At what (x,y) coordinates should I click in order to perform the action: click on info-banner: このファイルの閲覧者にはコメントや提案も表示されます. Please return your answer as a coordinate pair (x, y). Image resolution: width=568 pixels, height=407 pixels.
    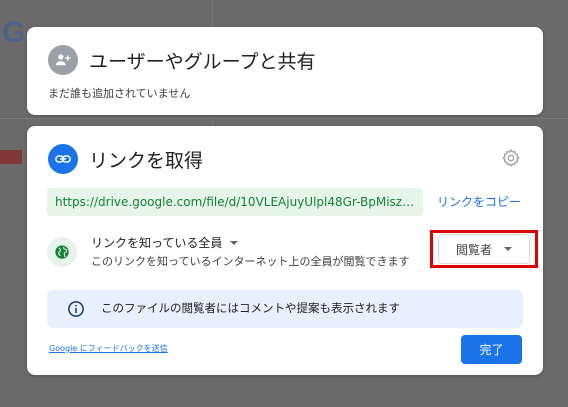
    Looking at the image, I should click on (285, 309).